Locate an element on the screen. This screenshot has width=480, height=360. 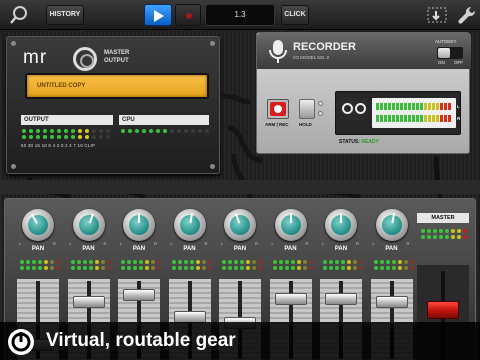
recorder-title: RECORDER is located at coordinates (324, 47).